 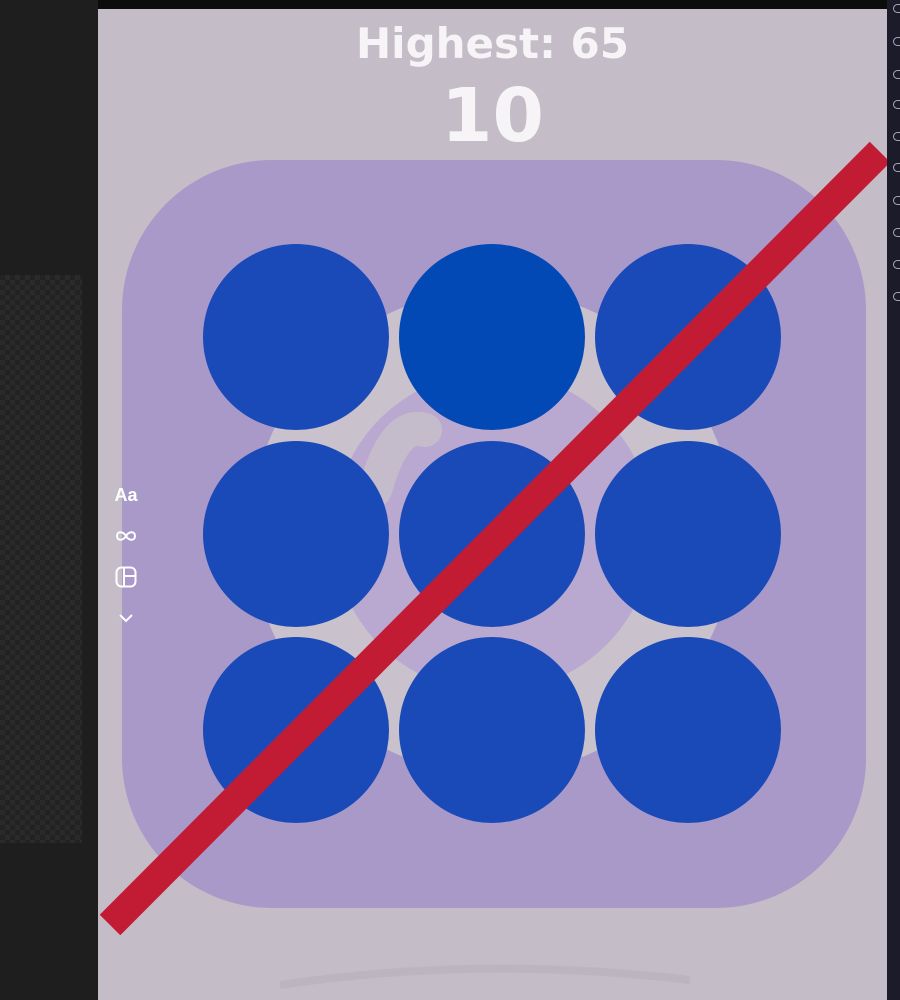 I want to click on layout-icon, so click(x=126, y=577).